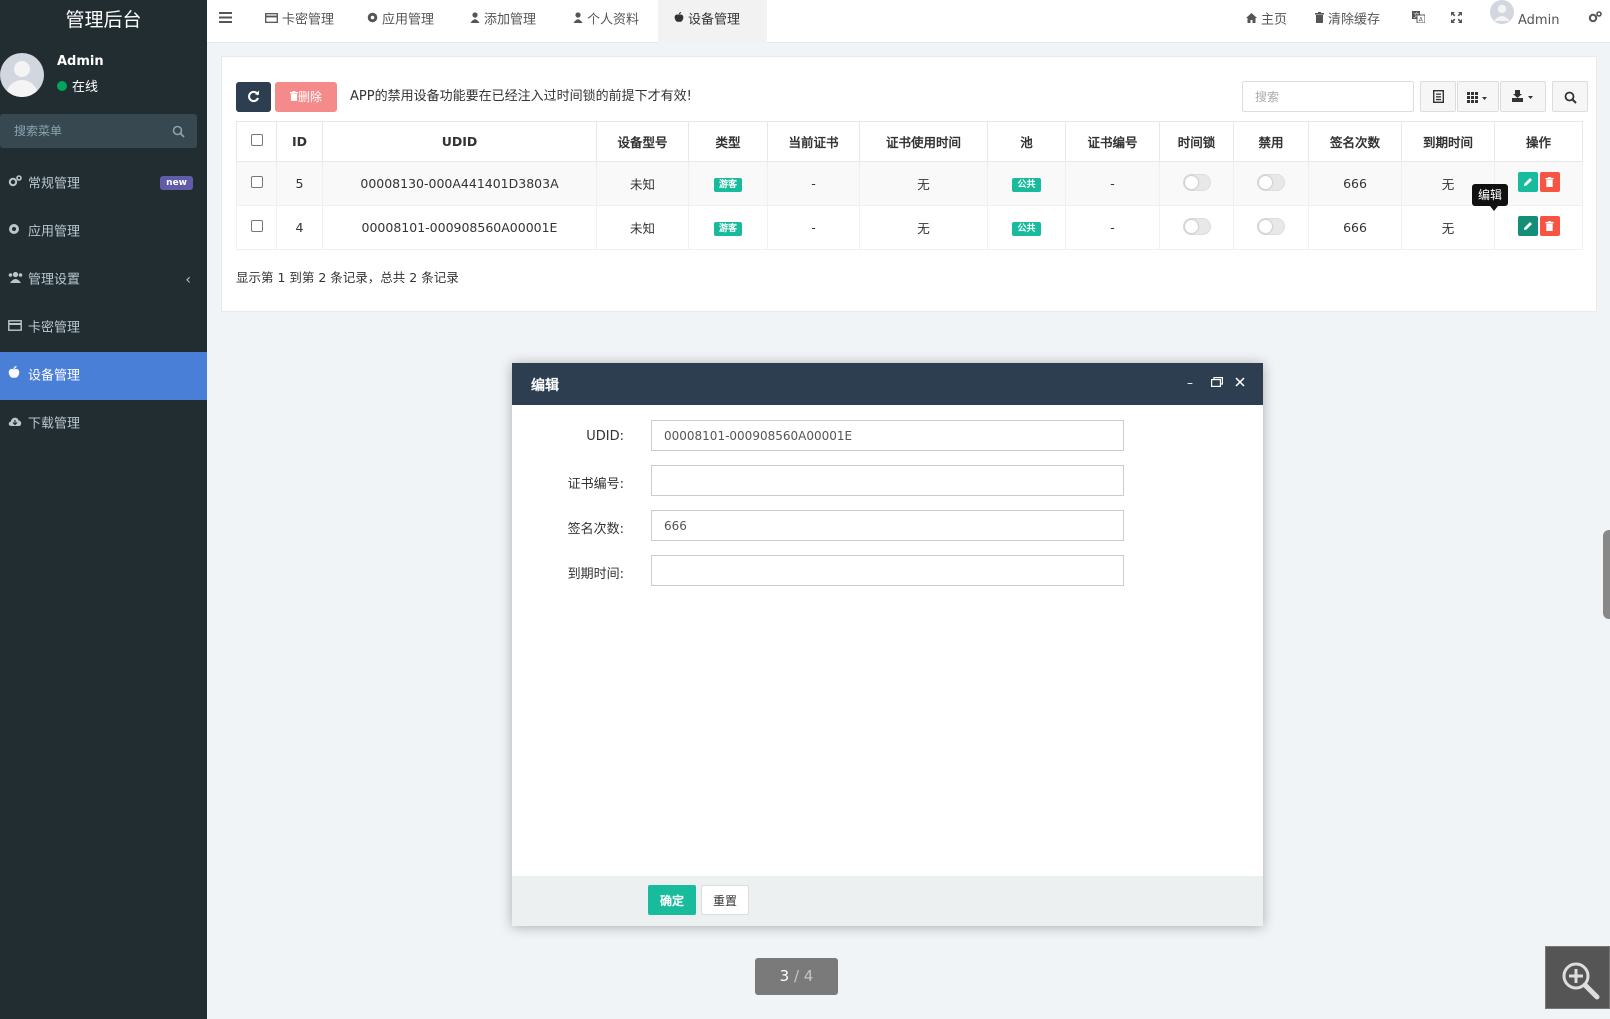 This screenshot has width=1610, height=1019. Describe the element at coordinates (1456, 21) in the screenshot. I see `fullscreen-button` at that location.